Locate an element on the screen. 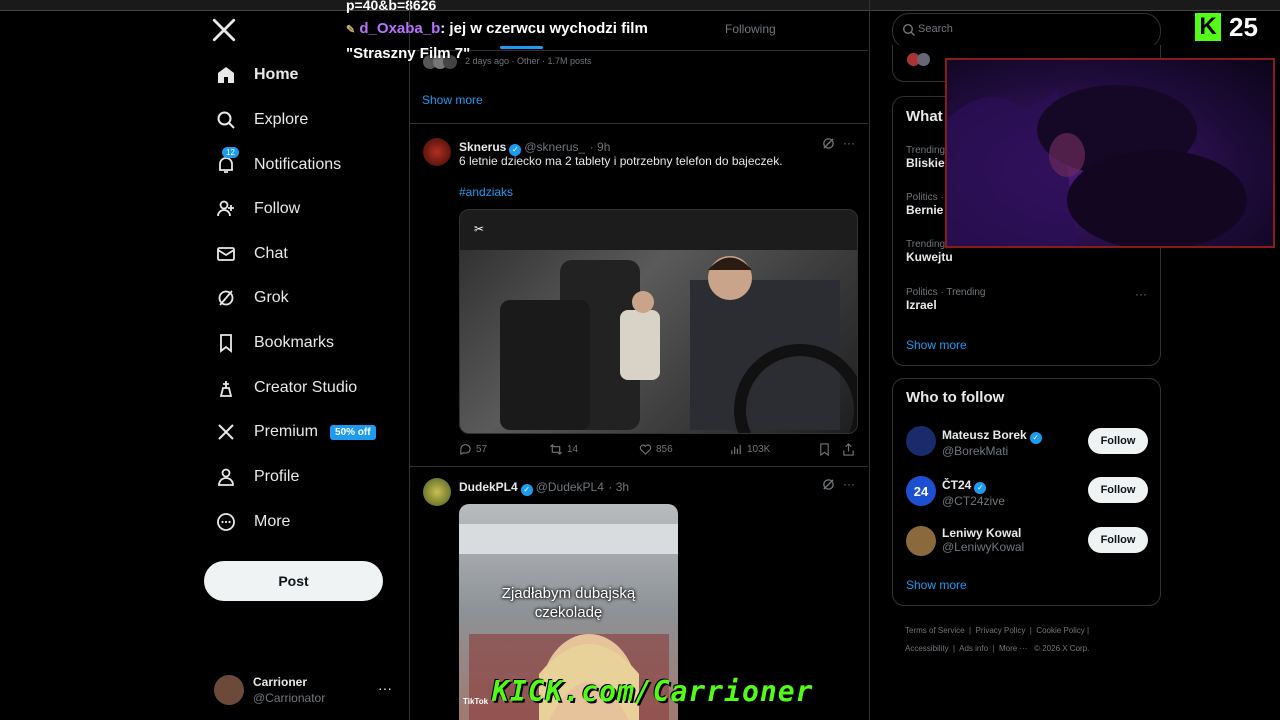 This screenshot has height=720, width=1280. avatar: 24 is located at coordinates (921, 491).